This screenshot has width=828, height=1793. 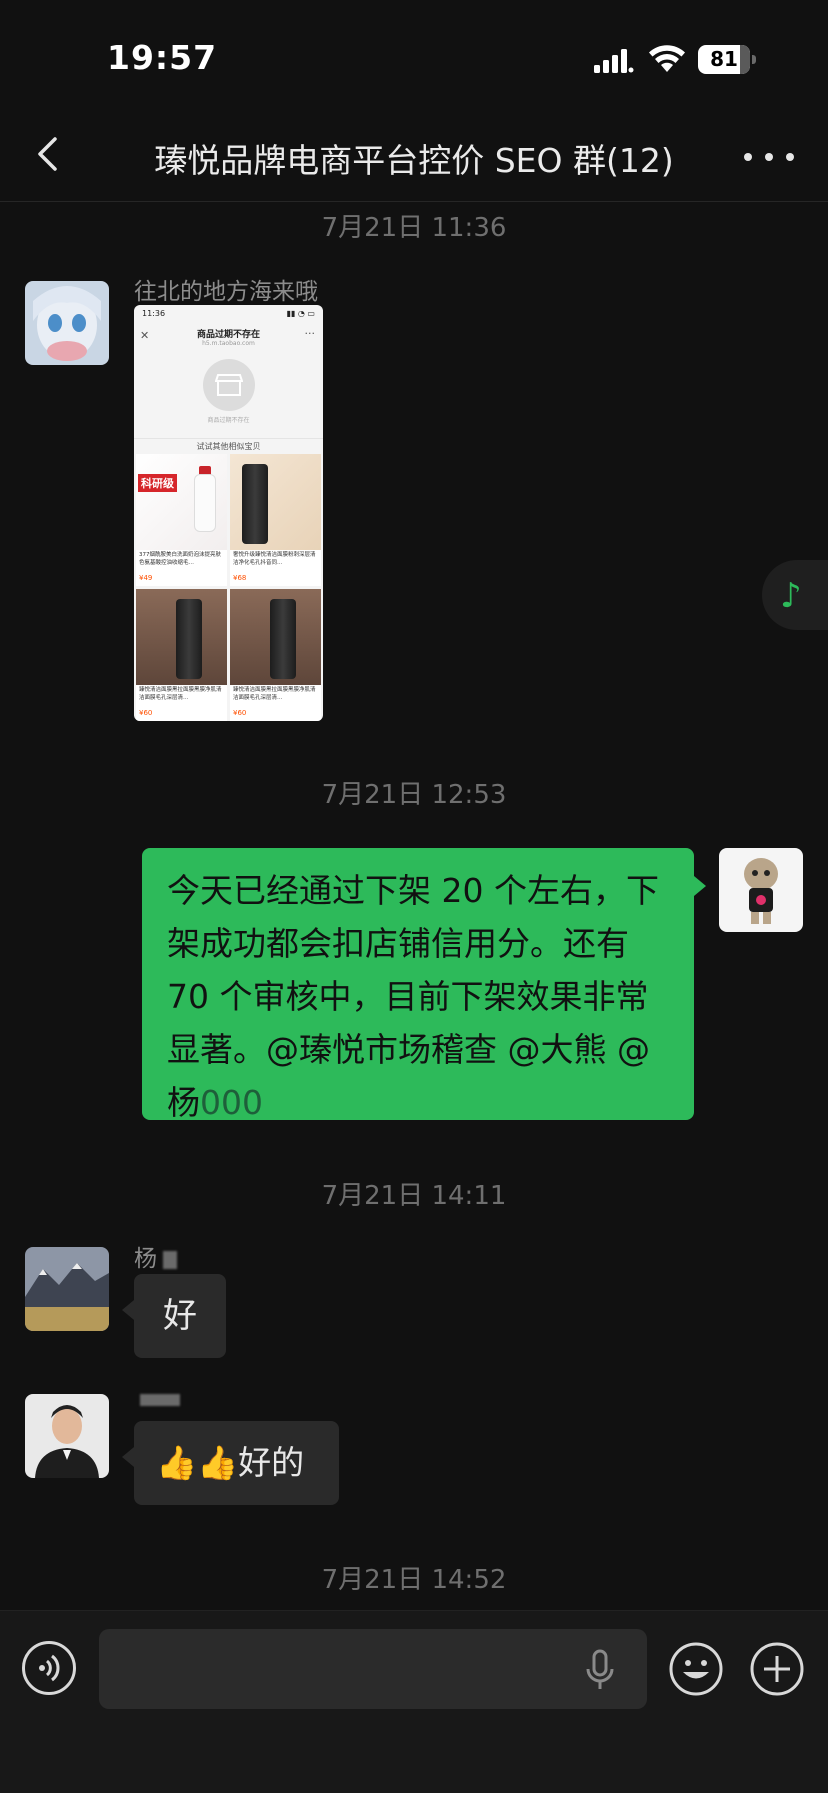 I want to click on voice-input-button, so click(x=49, y=1668).